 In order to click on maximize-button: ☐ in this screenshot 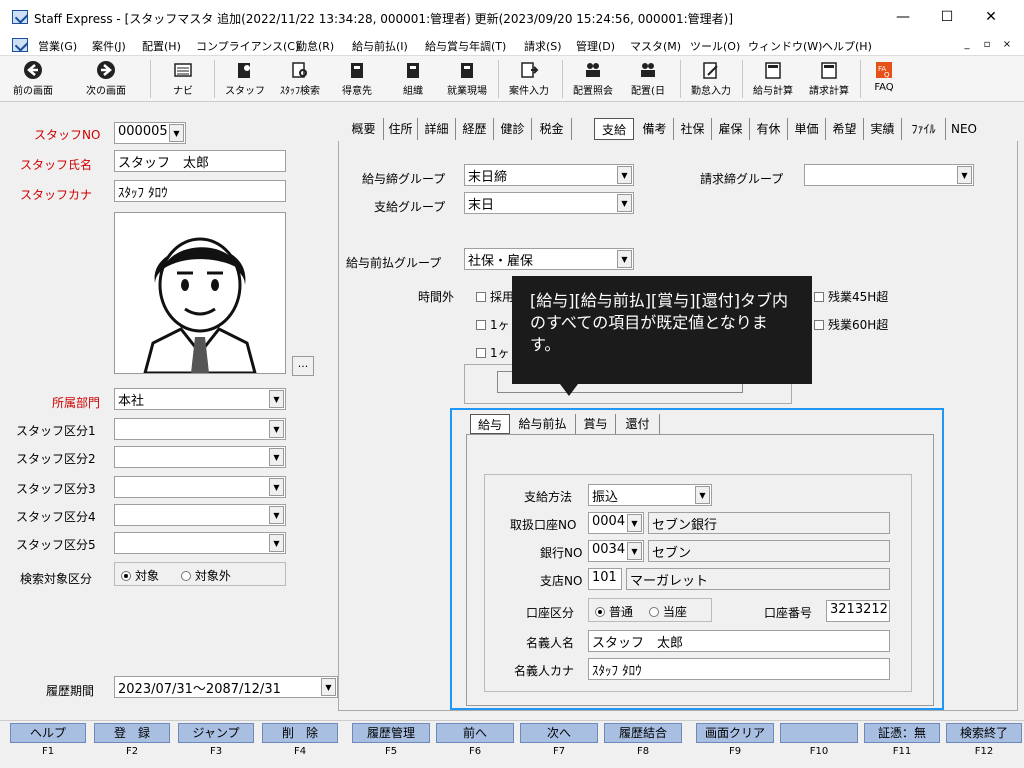, I will do `click(947, 17)`.